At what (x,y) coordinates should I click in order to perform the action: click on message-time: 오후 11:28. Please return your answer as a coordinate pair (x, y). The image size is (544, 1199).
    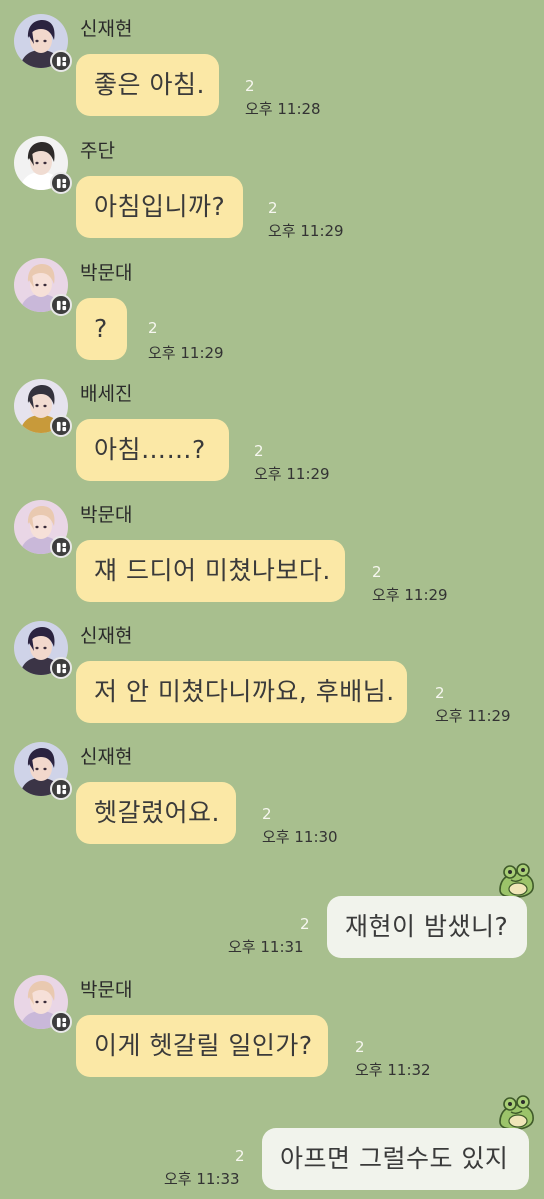
    Looking at the image, I should click on (283, 109).